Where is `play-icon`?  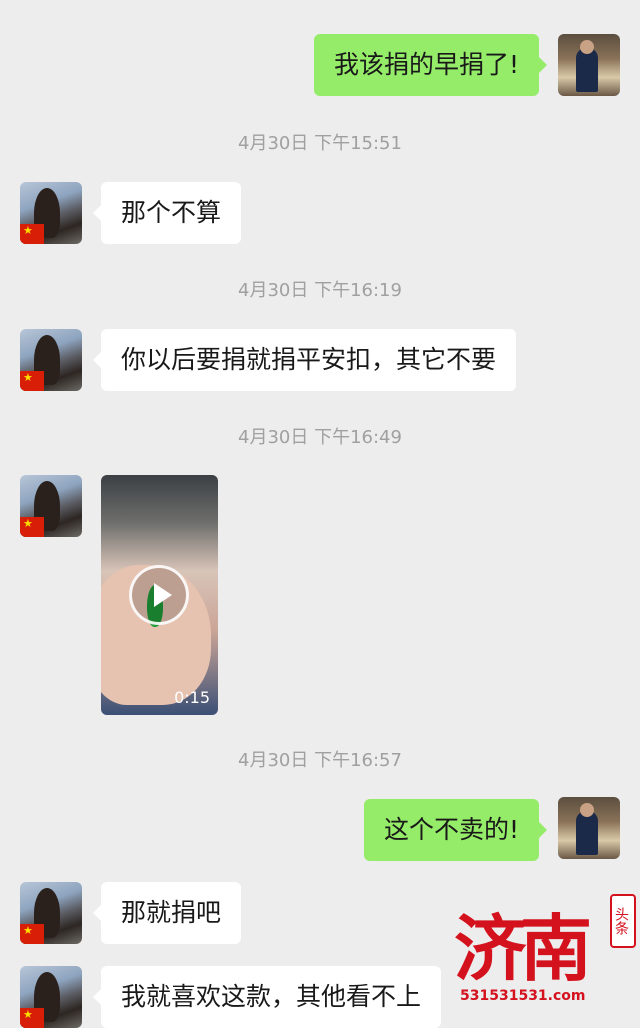
play-icon is located at coordinates (159, 595).